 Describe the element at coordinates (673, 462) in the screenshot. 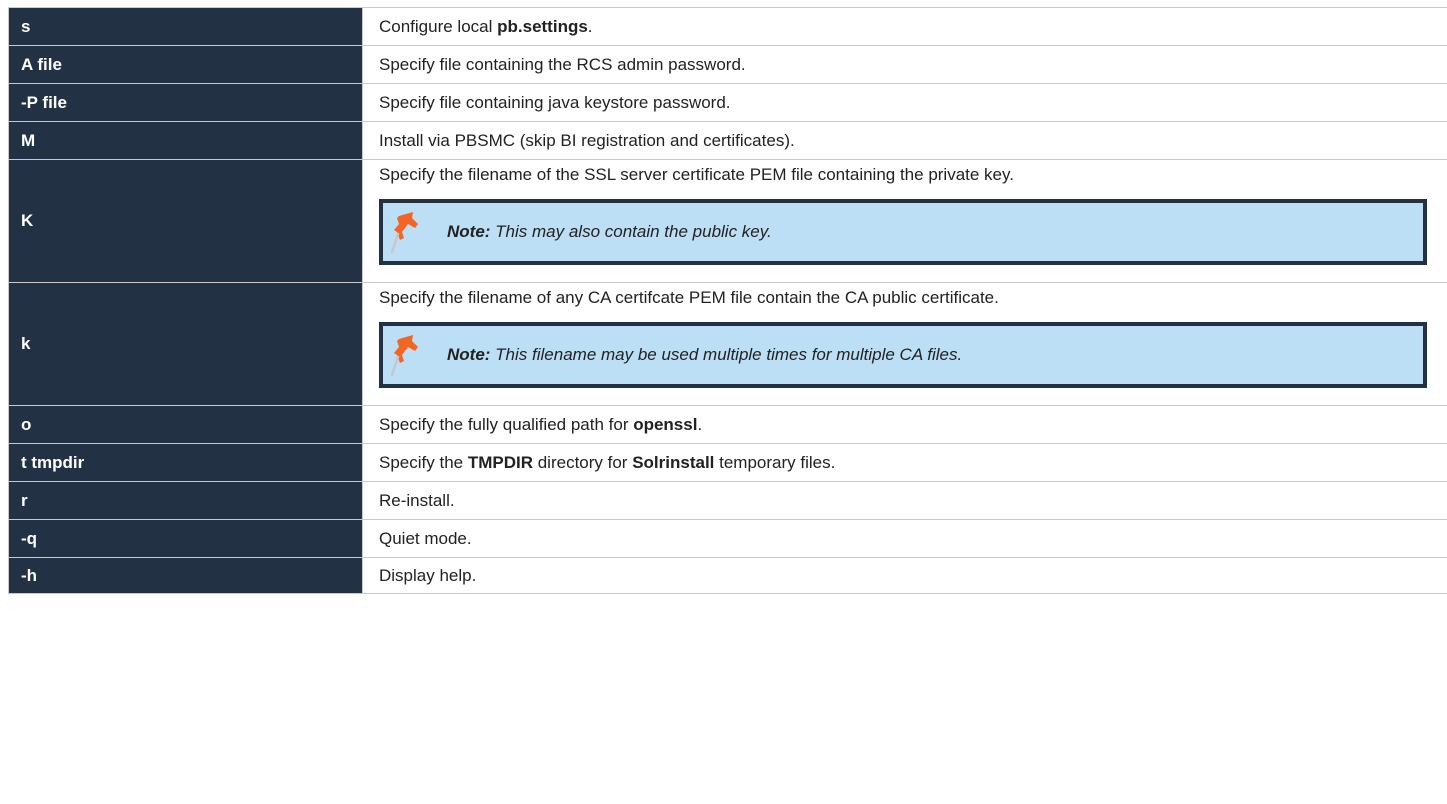

I see `program-name: Solrinstall` at that location.